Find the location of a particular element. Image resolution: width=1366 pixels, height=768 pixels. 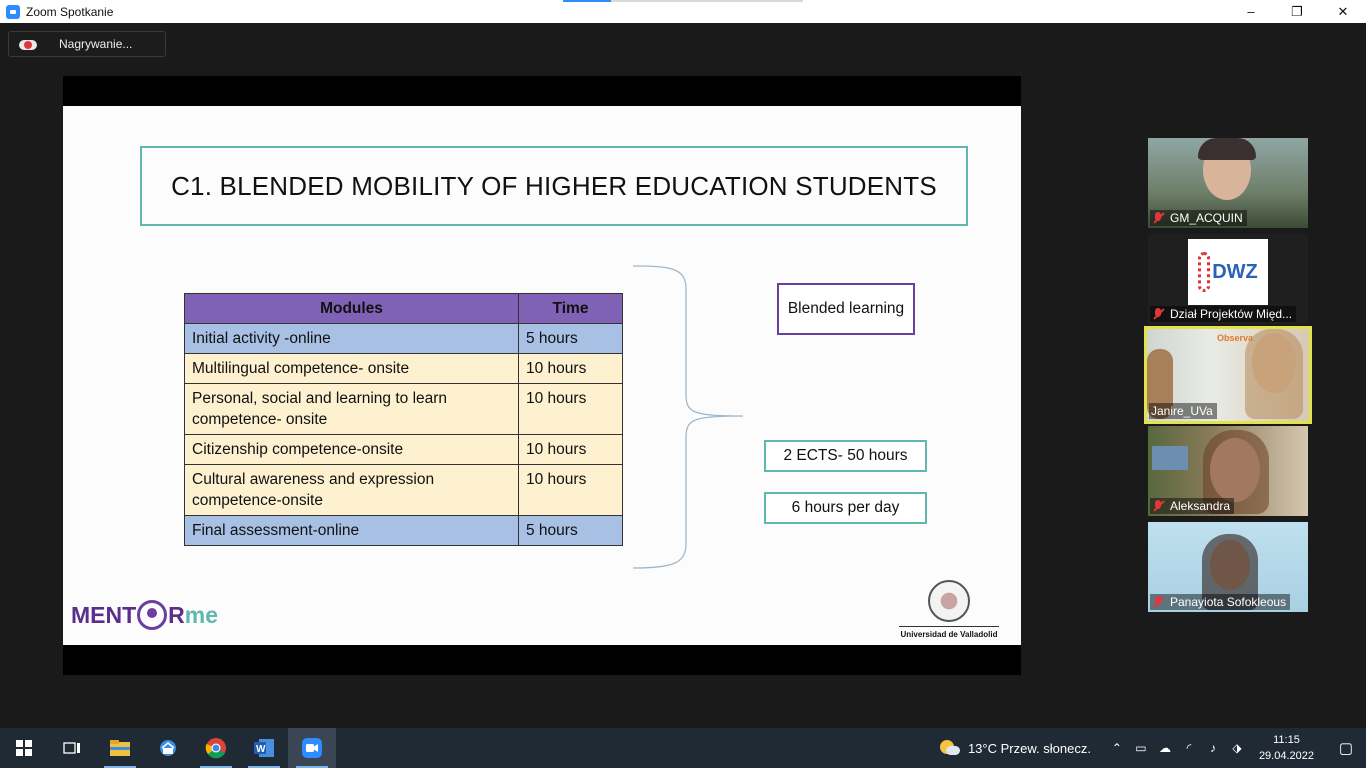

file-explorer-button is located at coordinates (120, 748).